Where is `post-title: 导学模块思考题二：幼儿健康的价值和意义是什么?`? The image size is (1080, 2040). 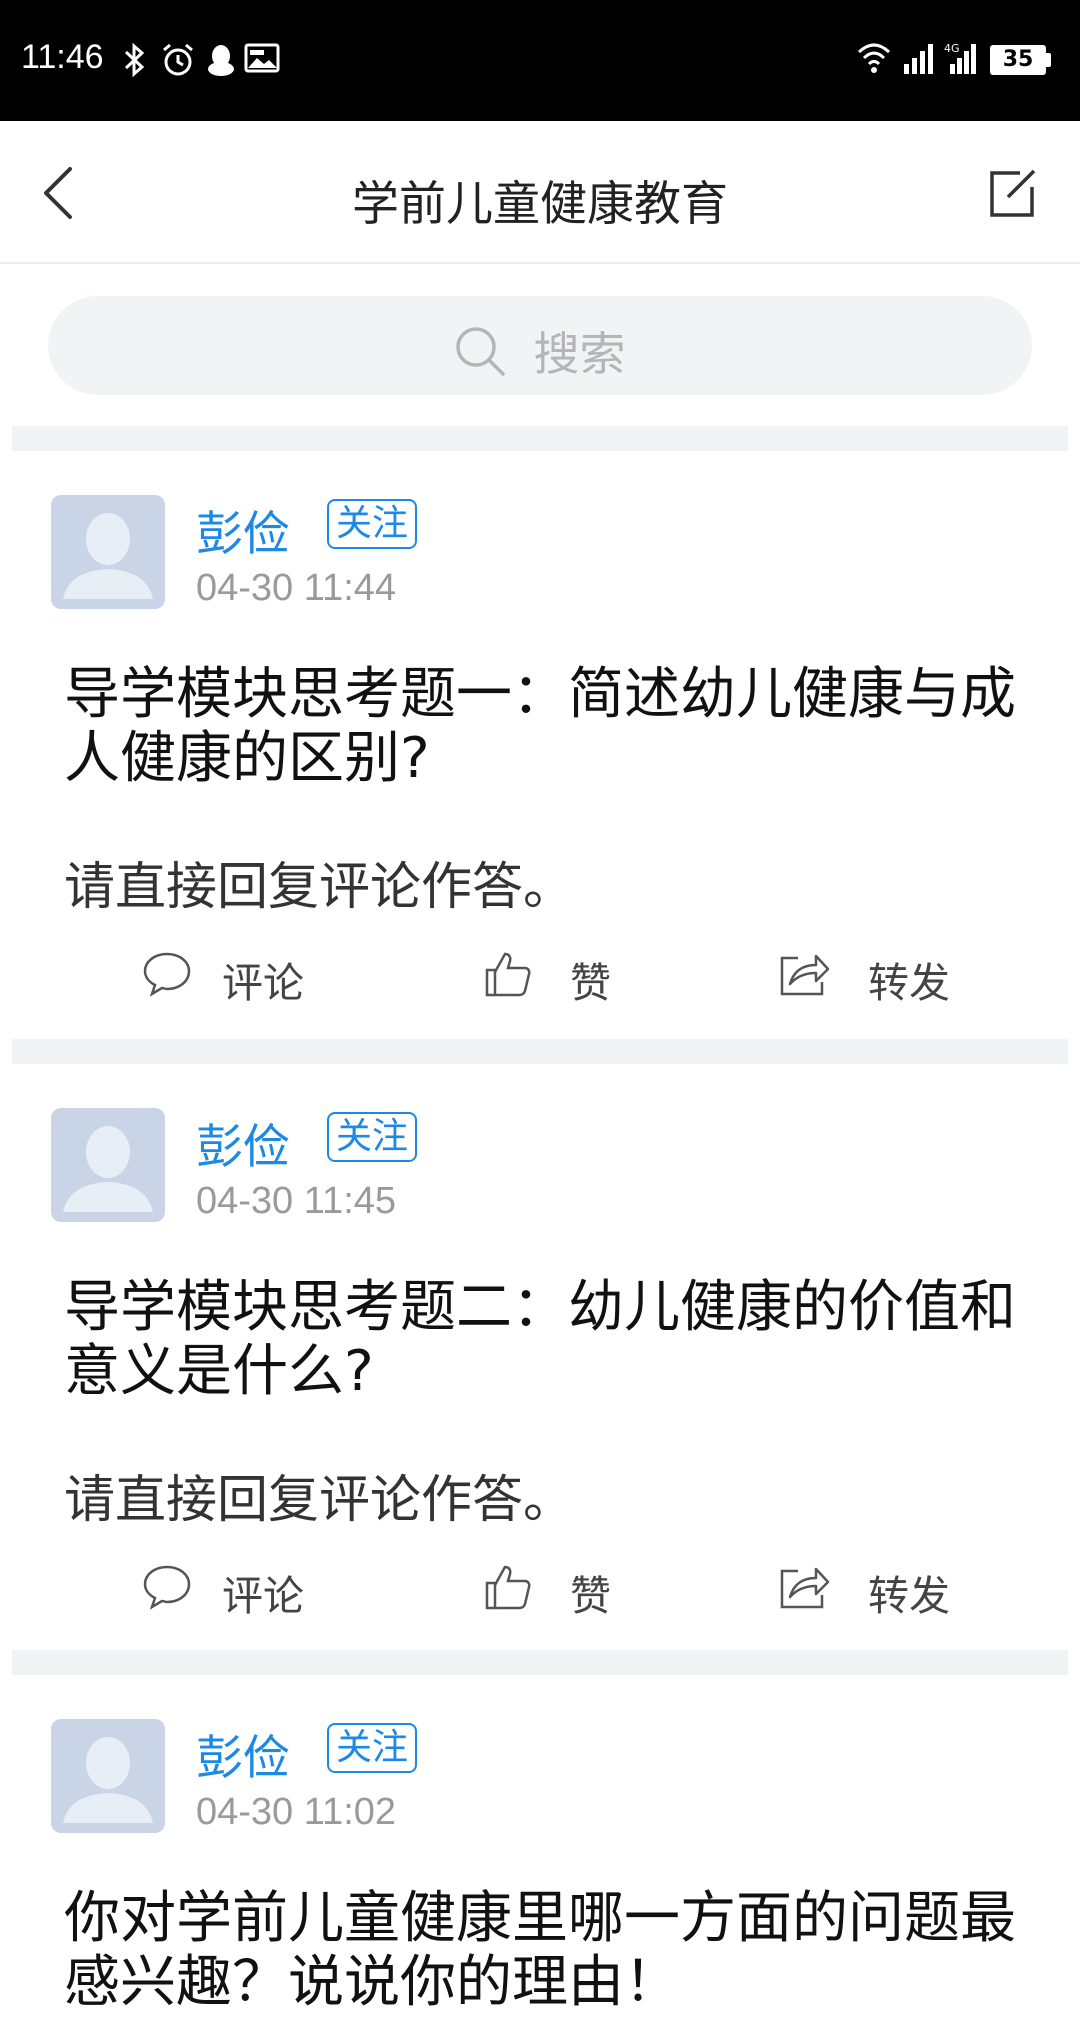
post-title: 导学模块思考题二：幼儿健康的价值和意义是什么? is located at coordinates (544, 1340).